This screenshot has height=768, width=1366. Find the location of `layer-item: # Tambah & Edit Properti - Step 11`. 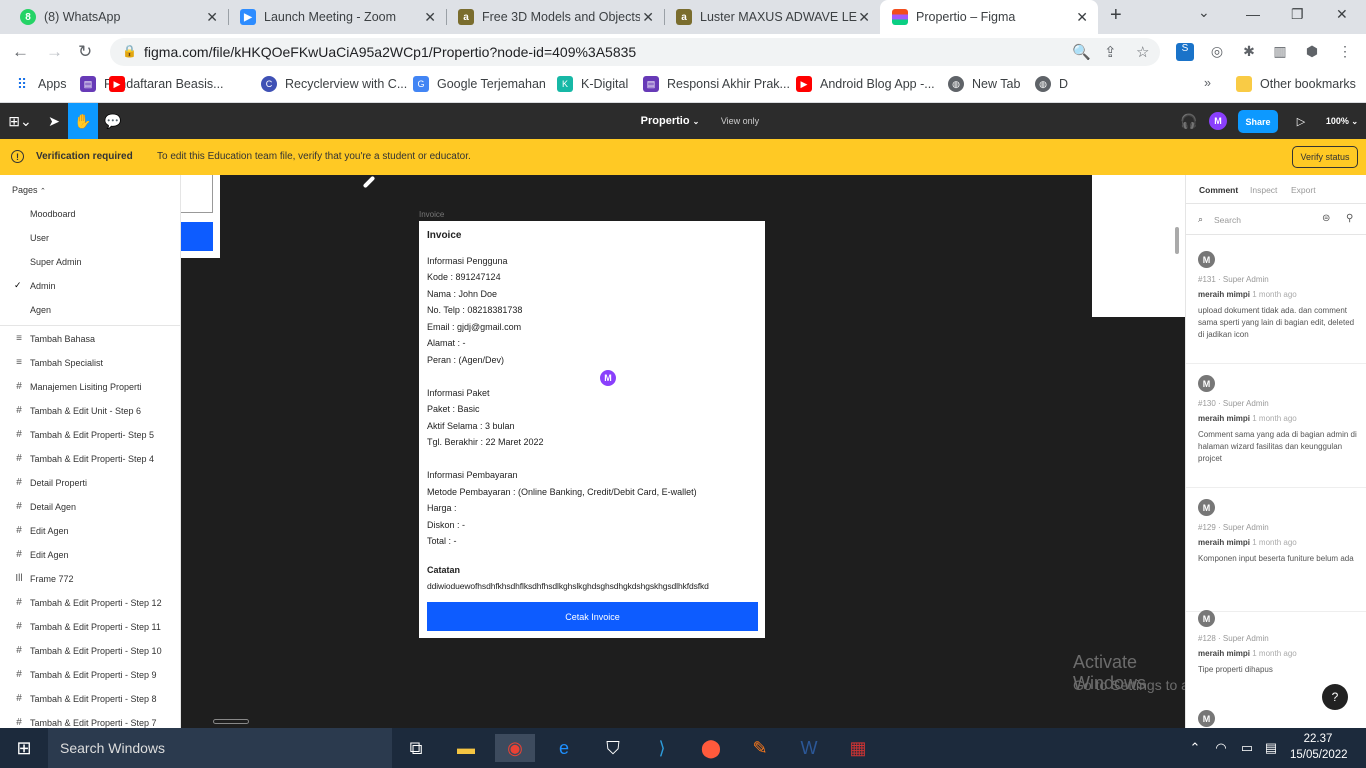

layer-item: # Tambah & Edit Properti - Step 11 is located at coordinates (86, 626).